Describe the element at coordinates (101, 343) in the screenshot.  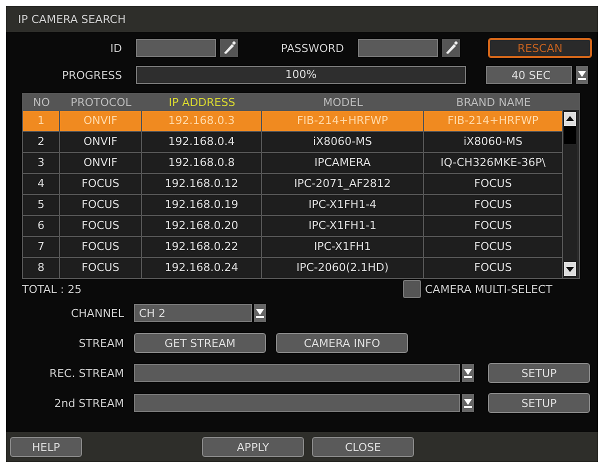
I see `stream-label: STREAM` at that location.